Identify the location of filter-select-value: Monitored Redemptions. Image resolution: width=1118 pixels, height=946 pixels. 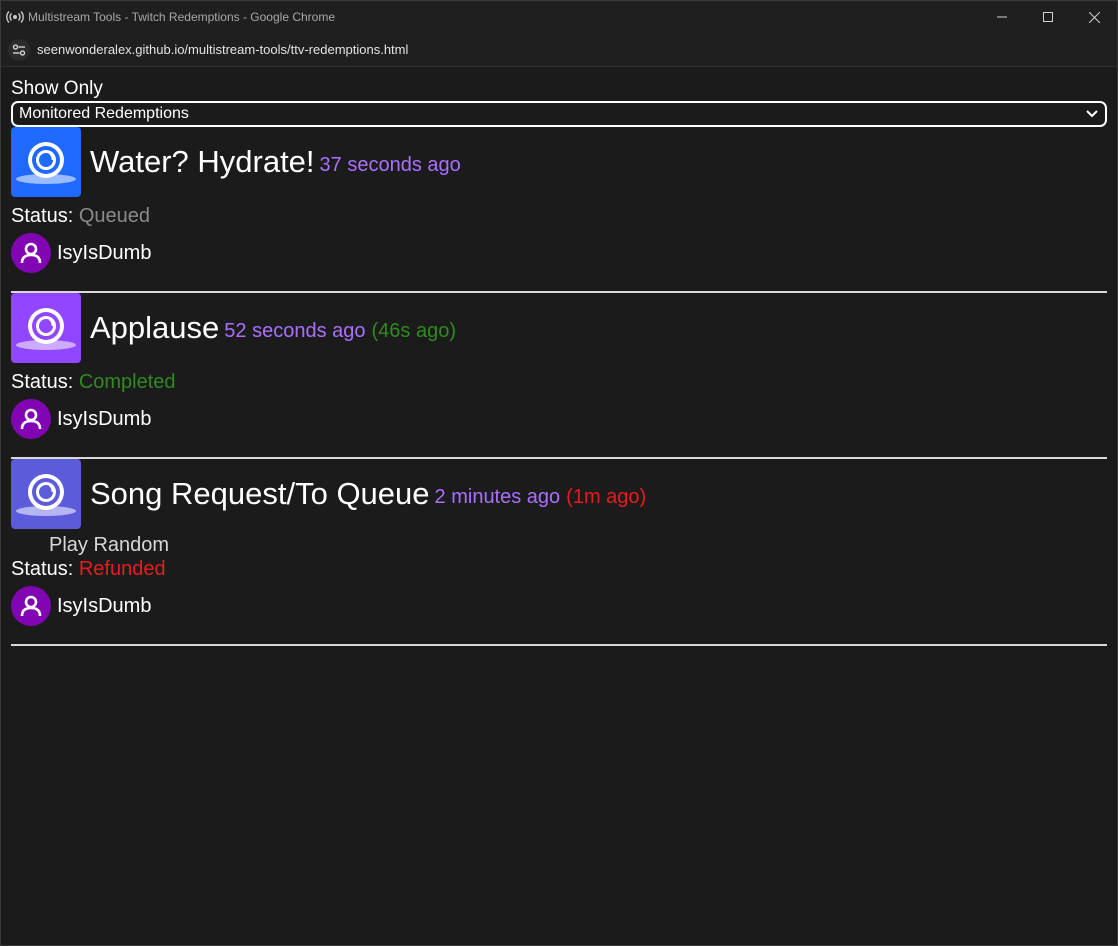
(104, 113).